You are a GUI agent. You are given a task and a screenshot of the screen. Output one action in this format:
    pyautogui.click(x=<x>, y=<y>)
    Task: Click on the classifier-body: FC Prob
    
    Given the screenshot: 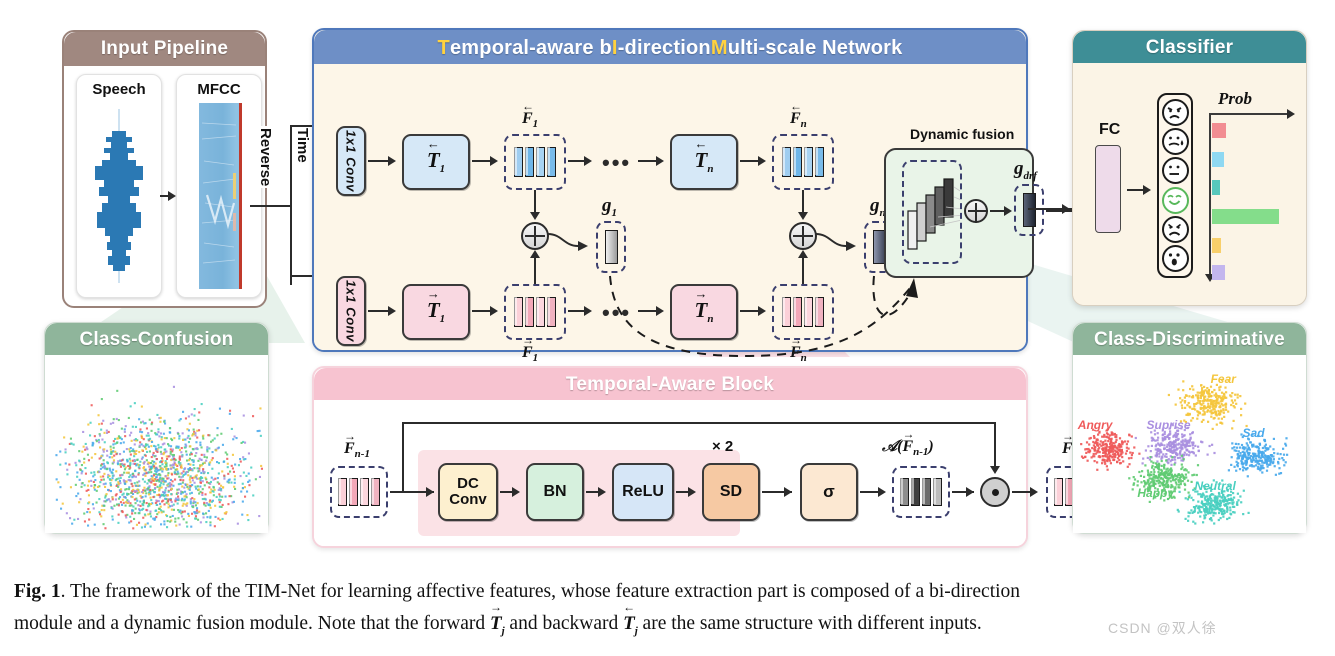 What is the action you would take?
    pyautogui.click(x=1189, y=184)
    